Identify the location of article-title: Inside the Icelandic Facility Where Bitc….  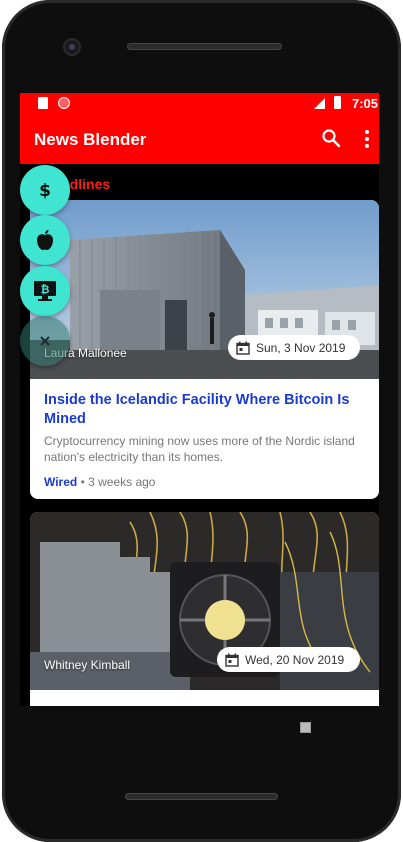
(204, 410).